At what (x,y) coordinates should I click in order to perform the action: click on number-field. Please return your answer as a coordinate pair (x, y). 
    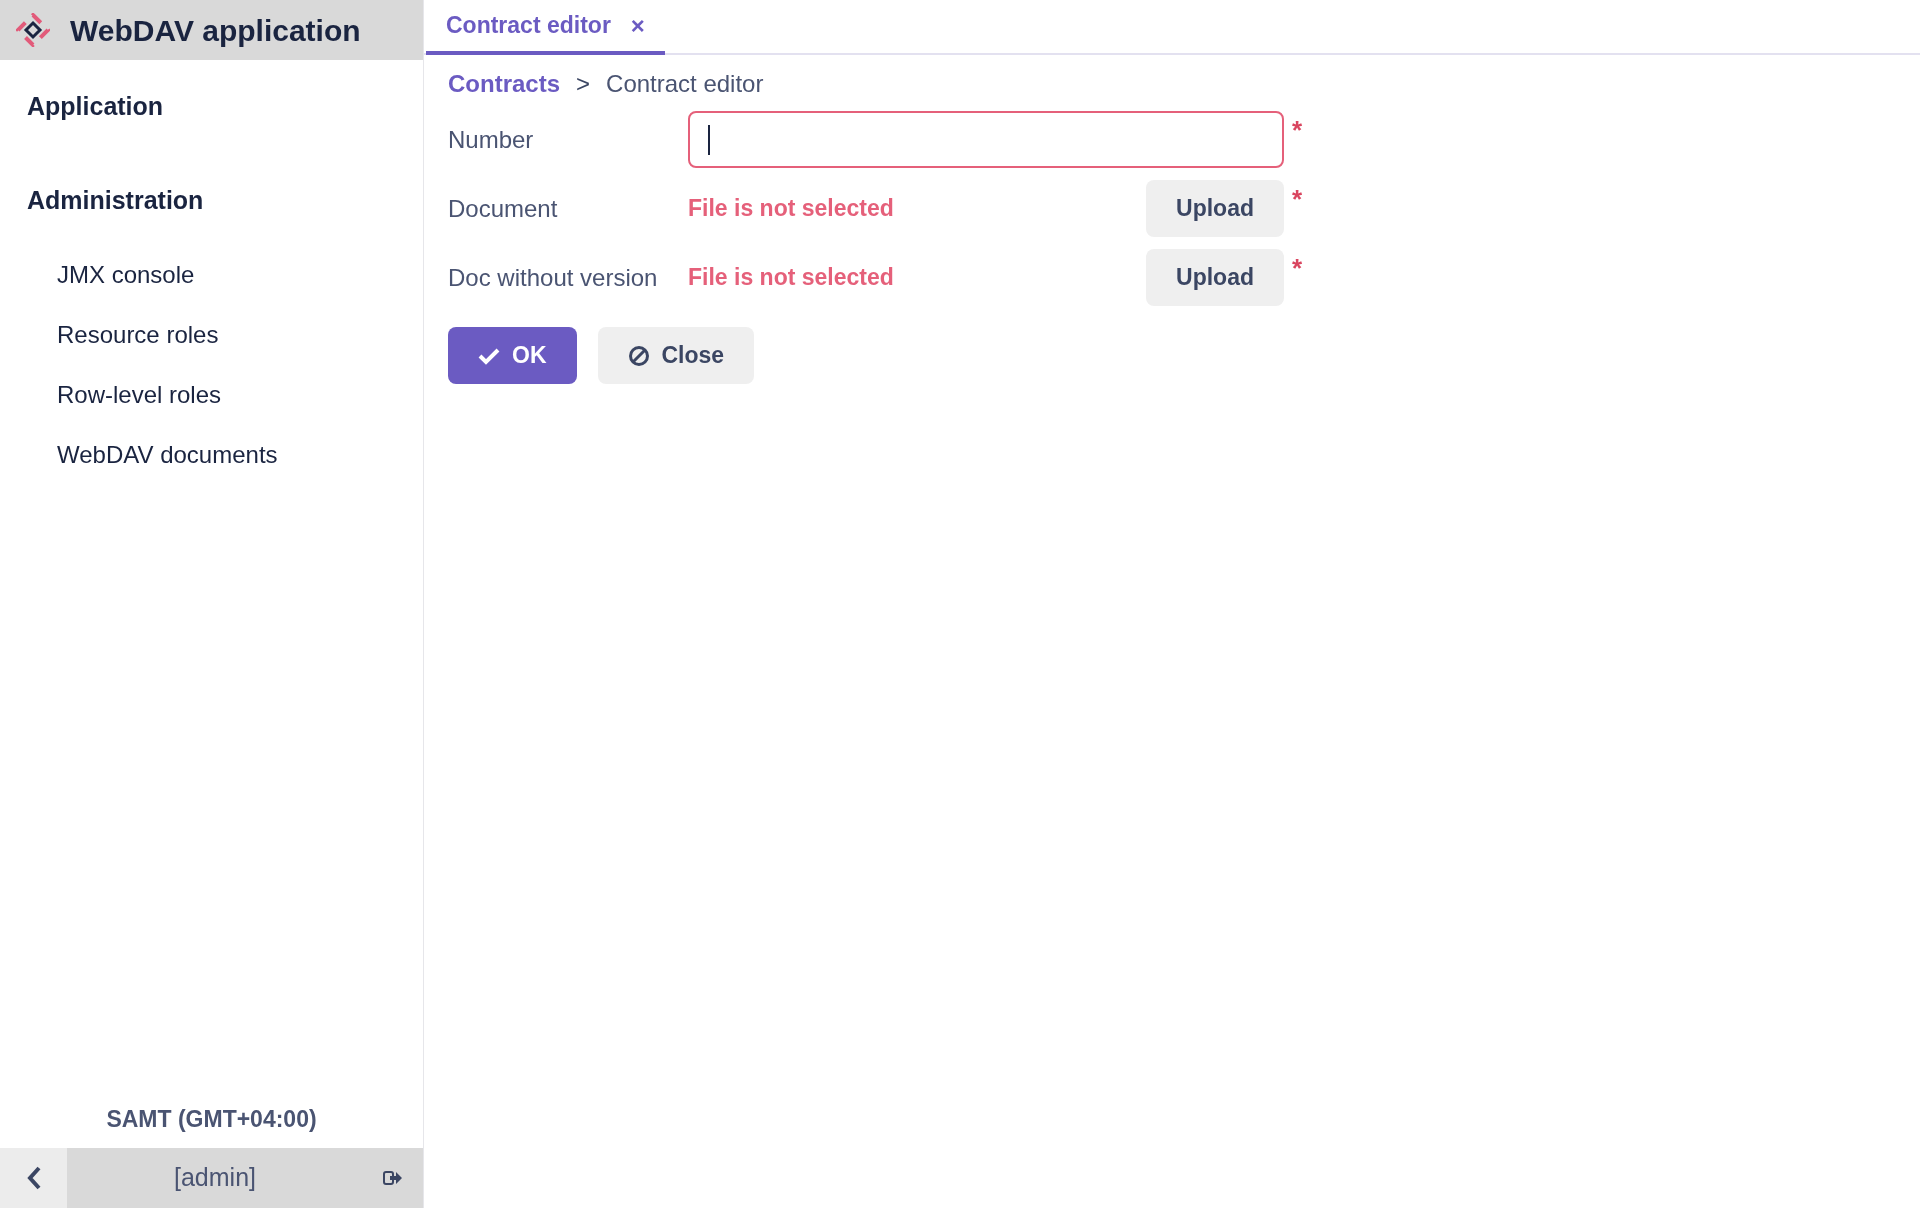
    Looking at the image, I should click on (986, 139).